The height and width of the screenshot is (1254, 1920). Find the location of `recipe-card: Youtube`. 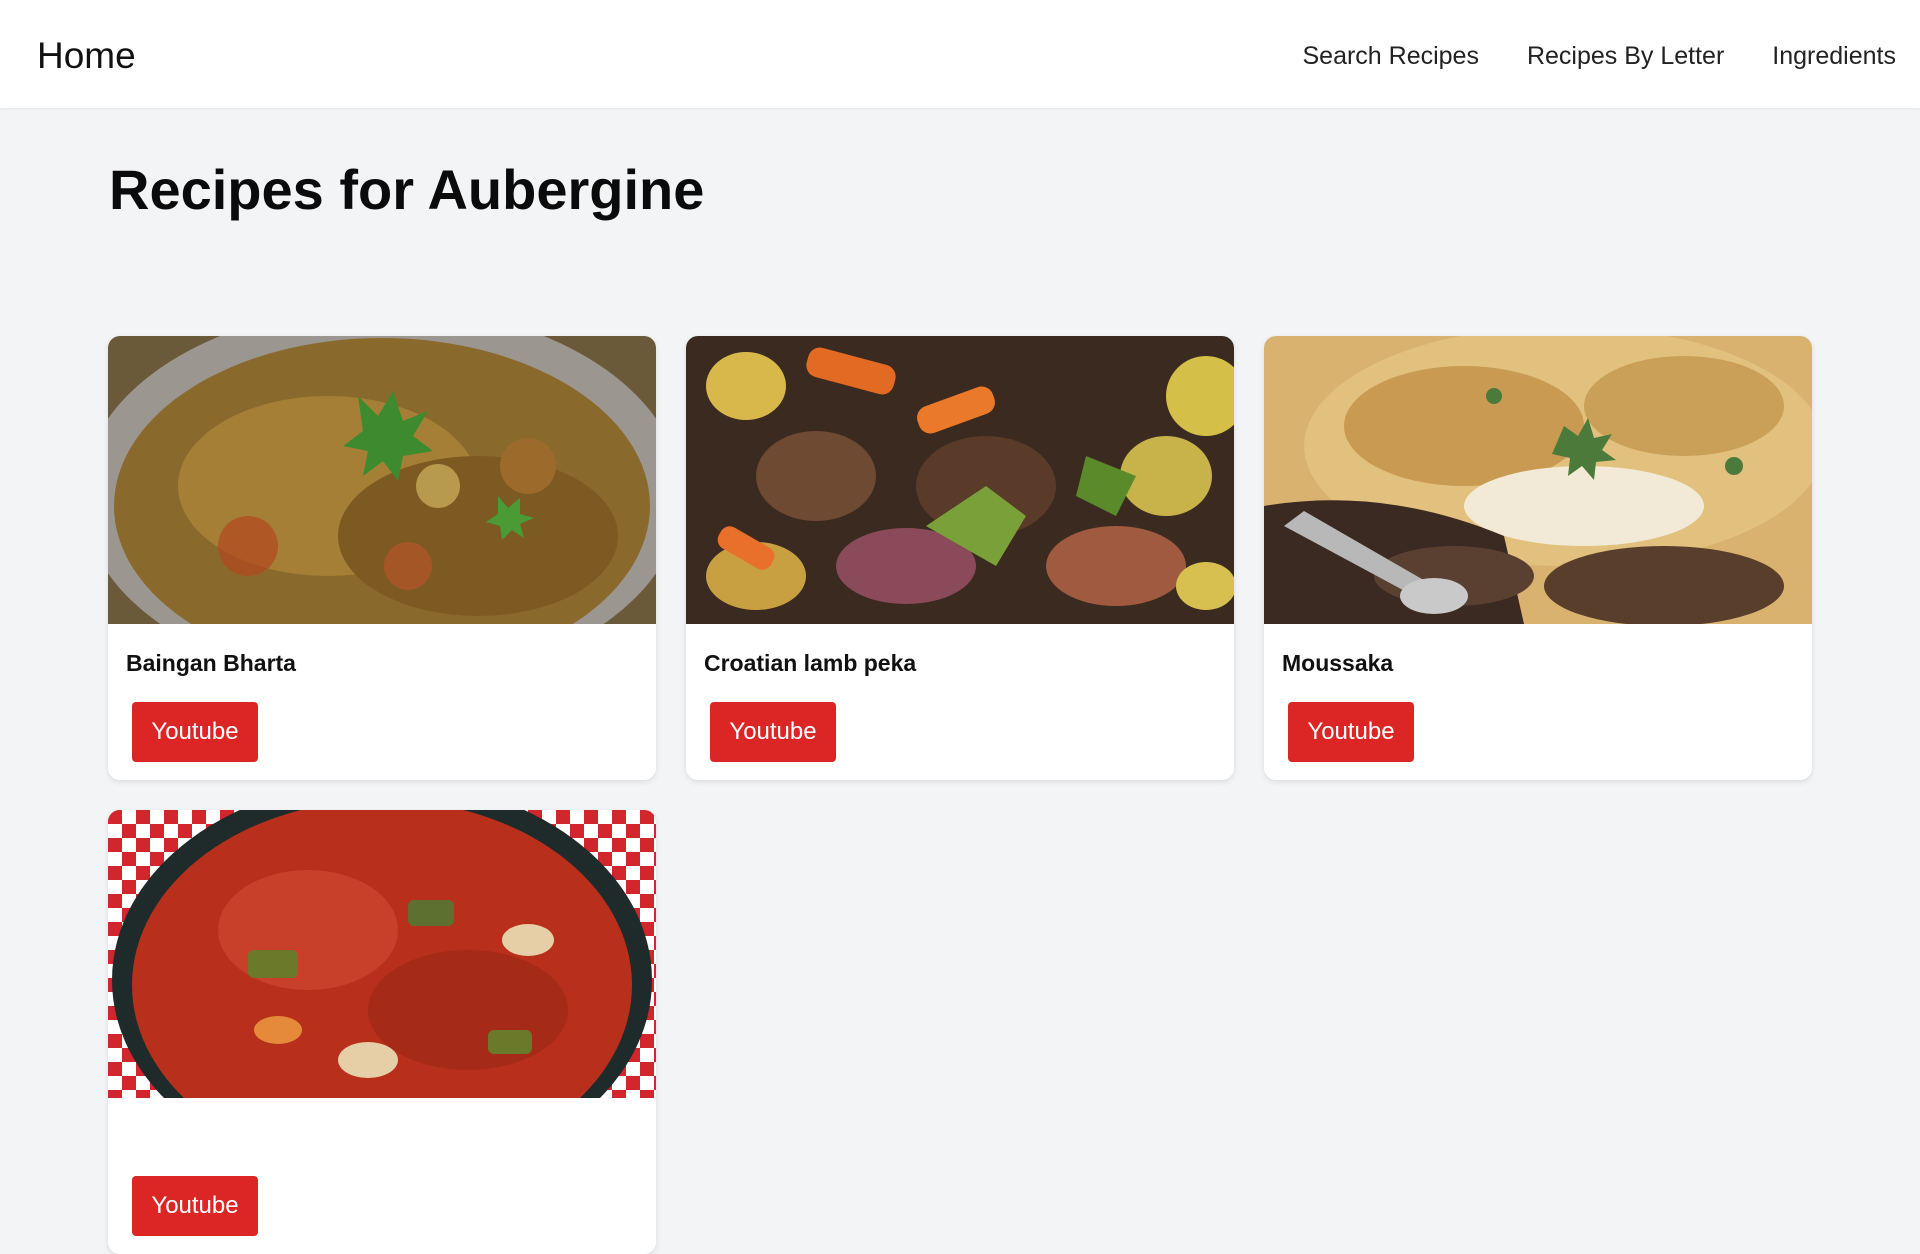

recipe-card: Youtube is located at coordinates (382, 1032).